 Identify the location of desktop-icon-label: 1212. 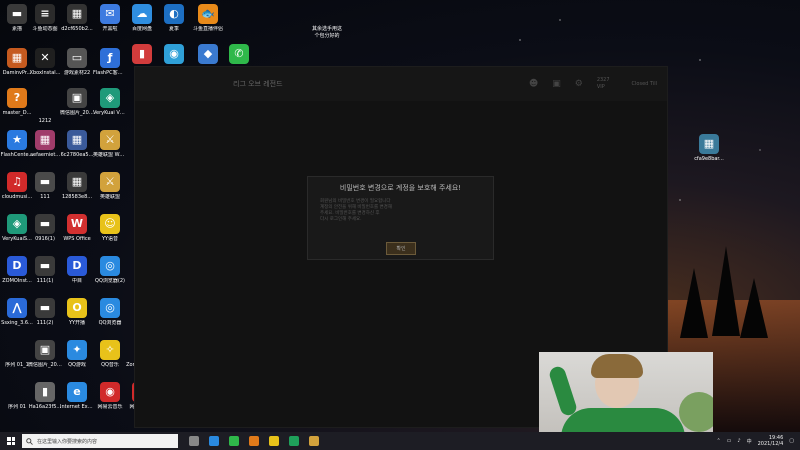
(45, 121).